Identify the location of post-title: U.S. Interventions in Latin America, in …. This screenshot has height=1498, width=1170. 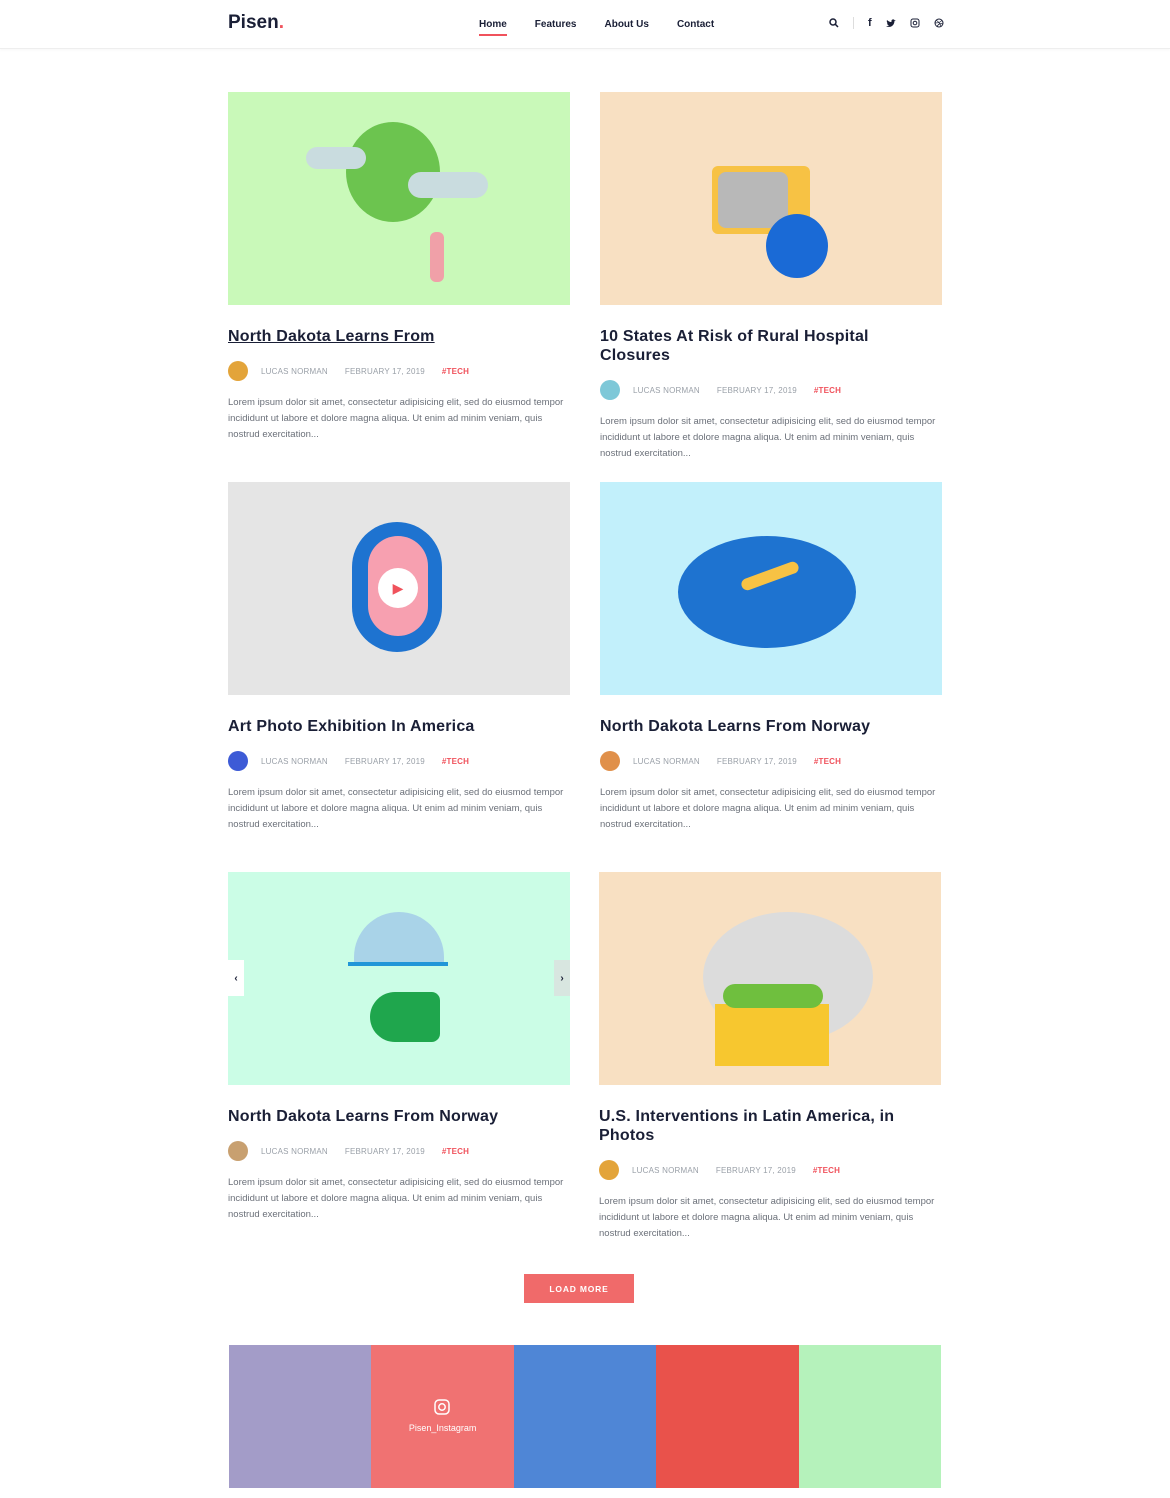
(770, 1126).